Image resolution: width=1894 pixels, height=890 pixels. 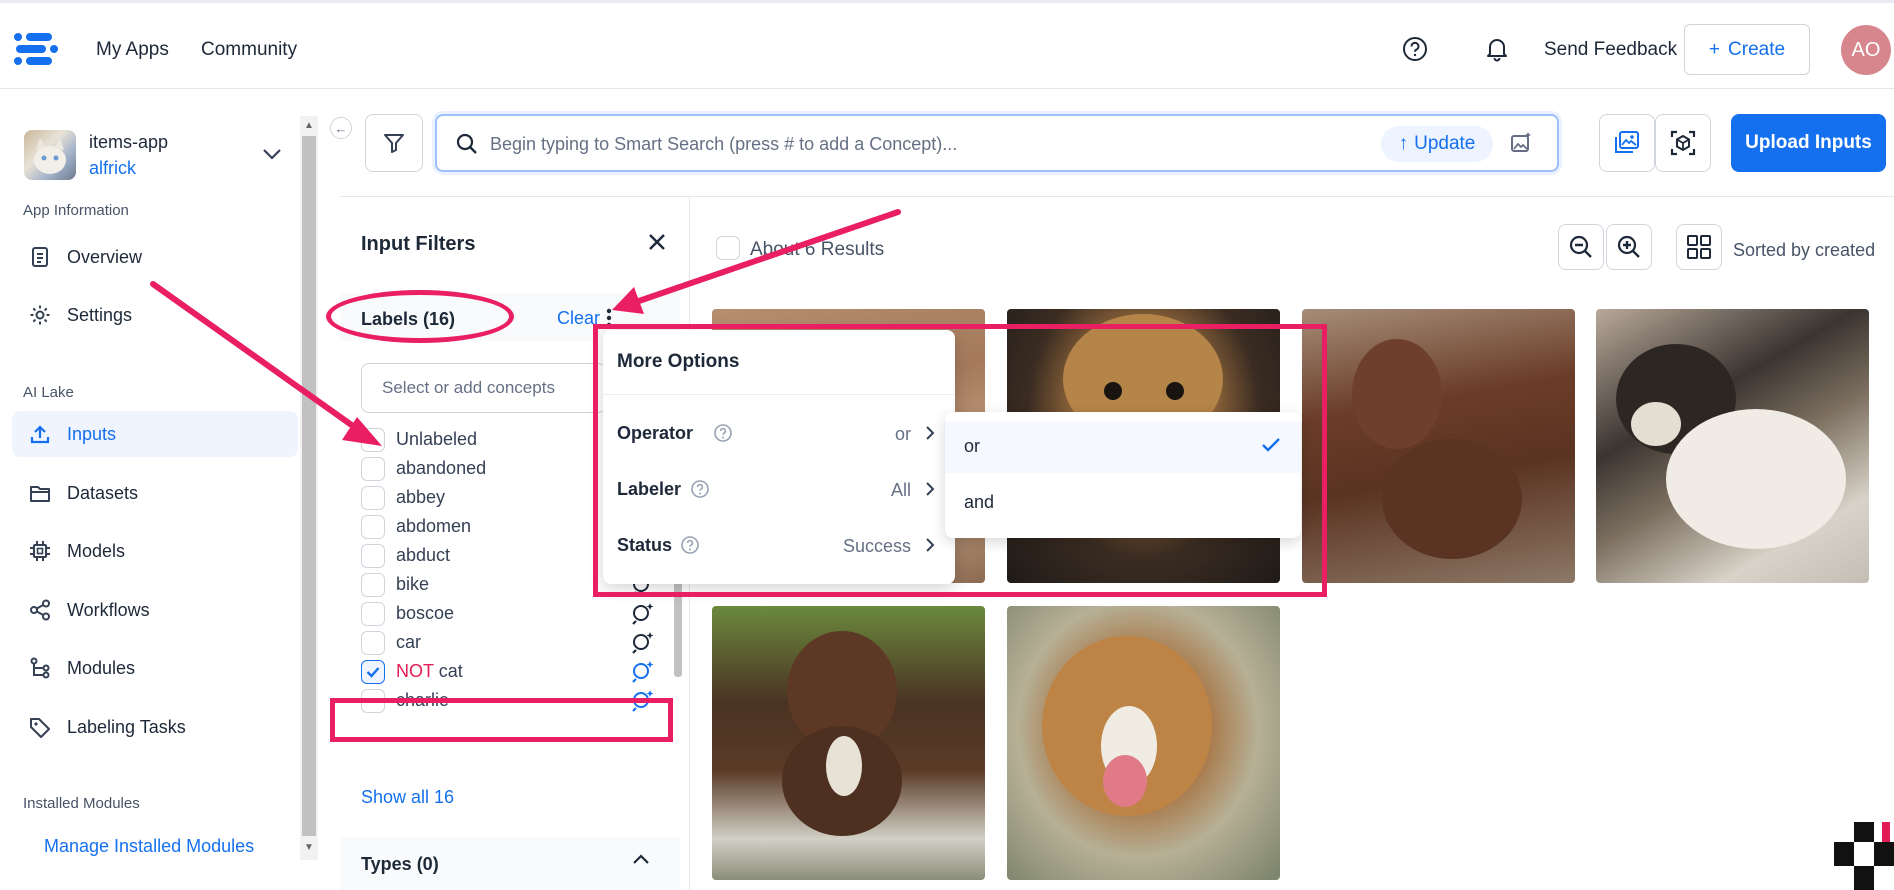 What do you see at coordinates (1864, 856) in the screenshot?
I see `qr-code-icon` at bounding box center [1864, 856].